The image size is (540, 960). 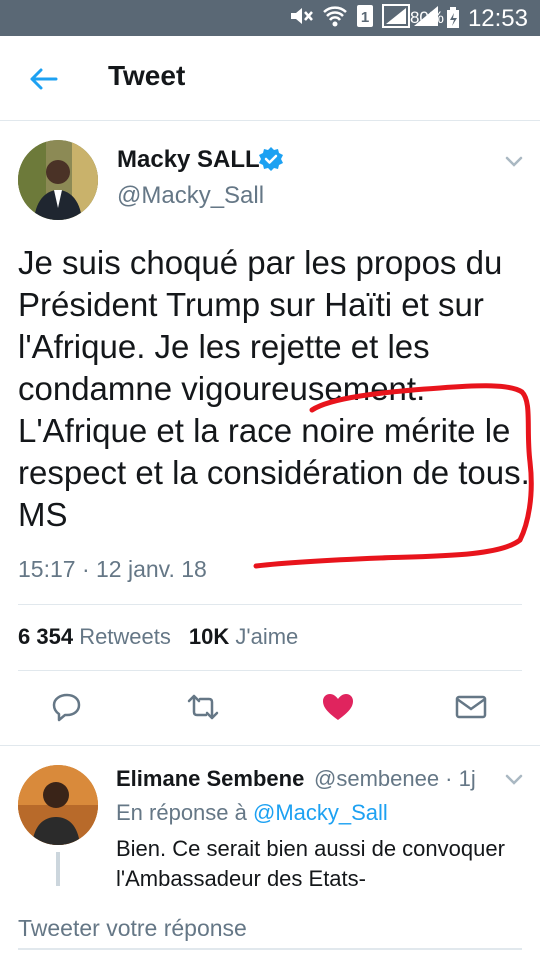 I want to click on retweets-count: 6 354, so click(x=46, y=636).